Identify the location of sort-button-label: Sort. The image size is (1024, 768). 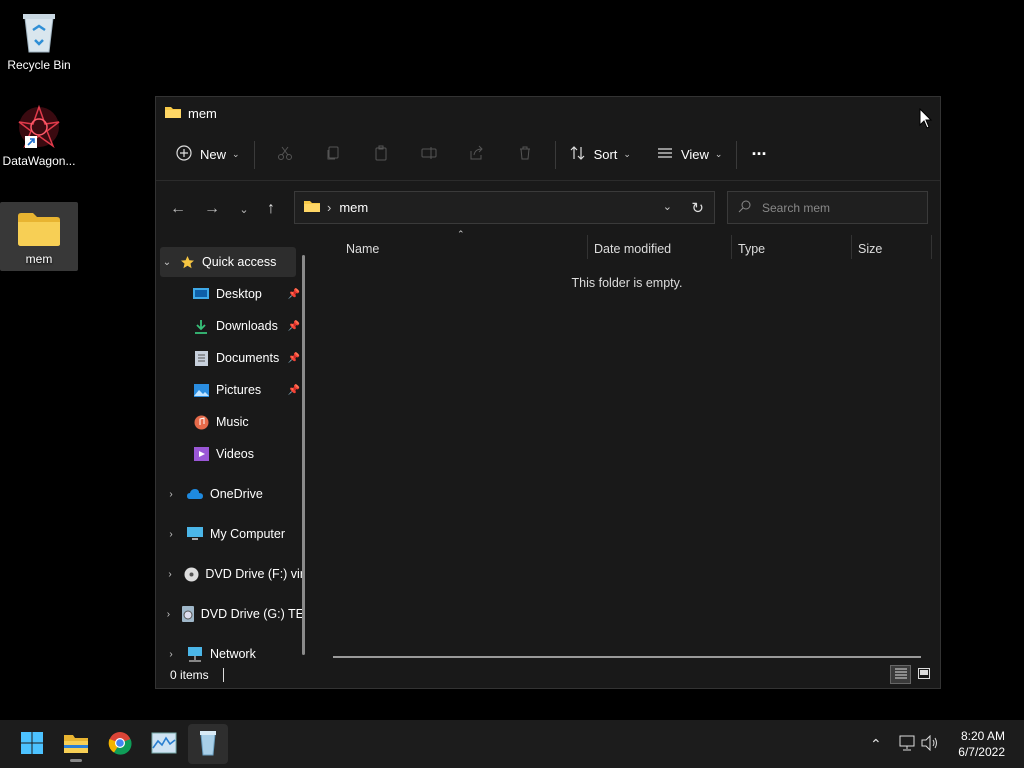
(605, 154).